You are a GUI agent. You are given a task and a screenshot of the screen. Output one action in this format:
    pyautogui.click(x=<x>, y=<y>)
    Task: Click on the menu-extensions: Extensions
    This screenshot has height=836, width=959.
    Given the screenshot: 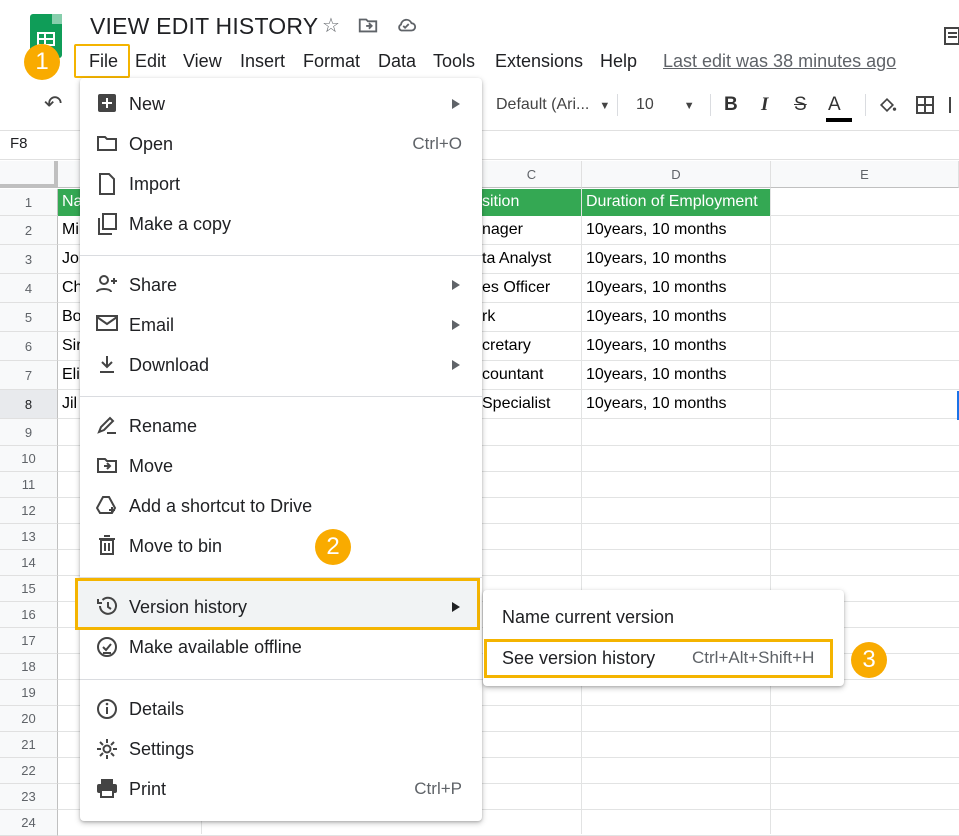 What is the action you would take?
    pyautogui.click(x=539, y=61)
    